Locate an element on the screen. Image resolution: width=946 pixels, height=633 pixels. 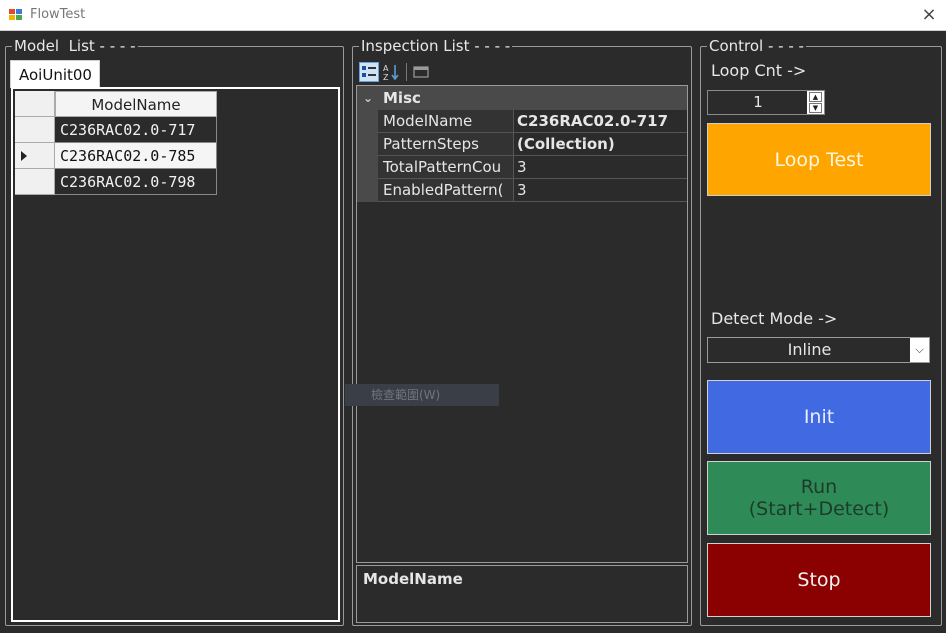
property-grid-toolbar: A Z is located at coordinates (522, 72).